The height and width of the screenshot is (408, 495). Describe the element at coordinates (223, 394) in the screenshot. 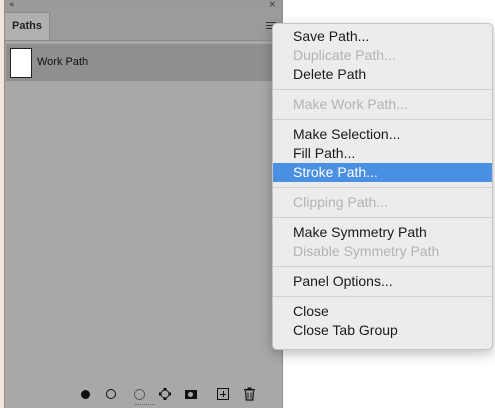

I see `new-path-icon` at that location.